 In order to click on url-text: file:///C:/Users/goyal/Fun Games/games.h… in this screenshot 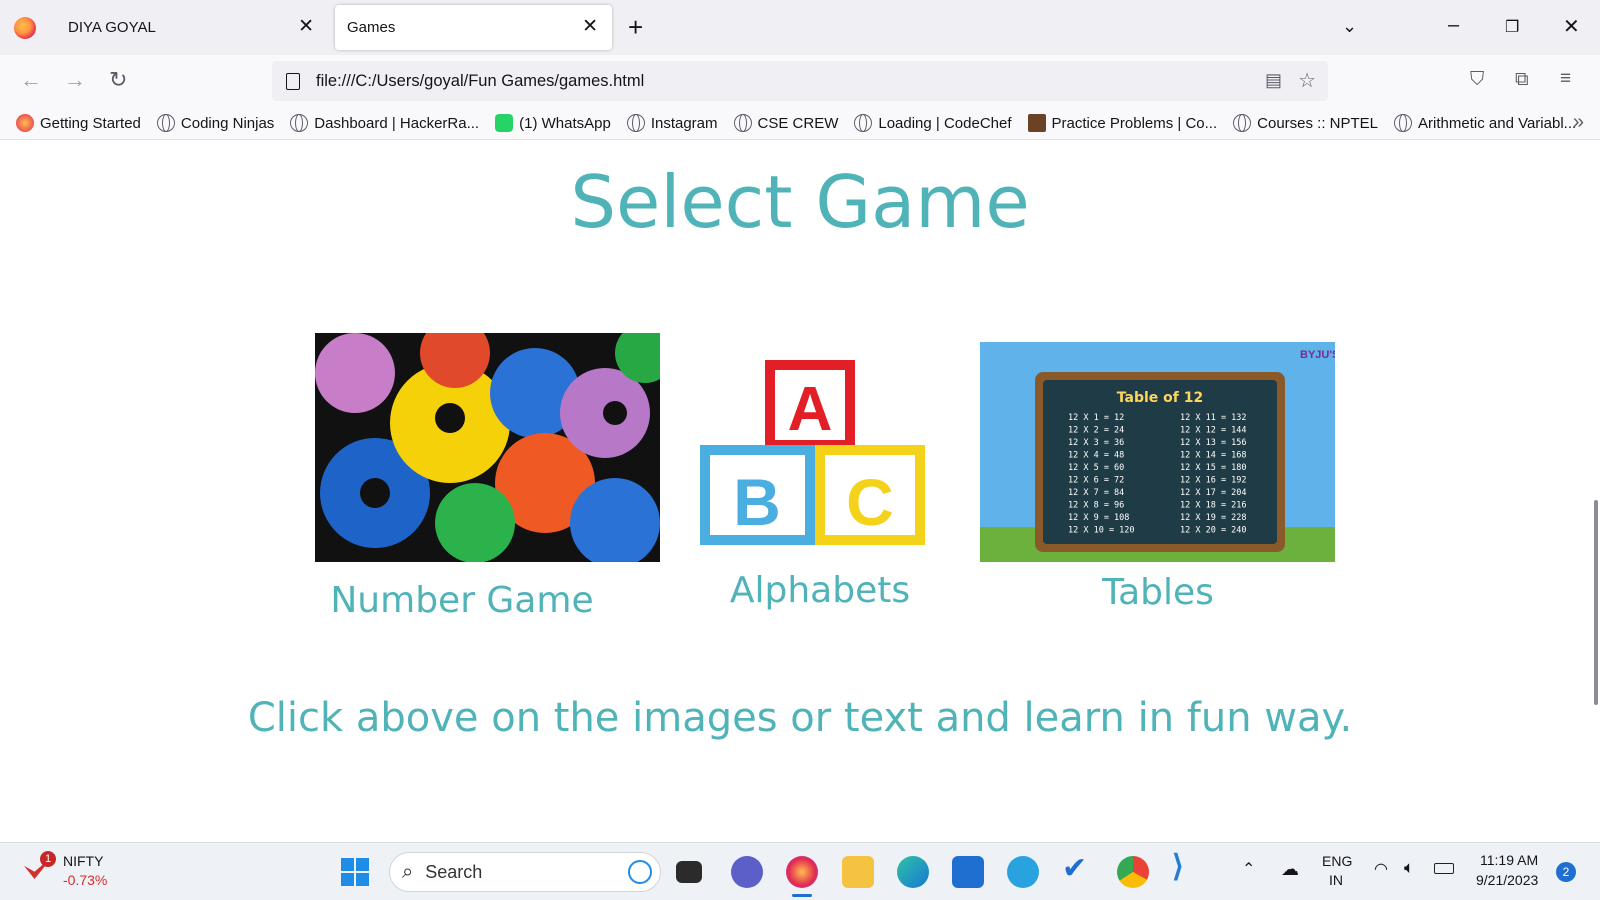, I will do `click(480, 81)`.